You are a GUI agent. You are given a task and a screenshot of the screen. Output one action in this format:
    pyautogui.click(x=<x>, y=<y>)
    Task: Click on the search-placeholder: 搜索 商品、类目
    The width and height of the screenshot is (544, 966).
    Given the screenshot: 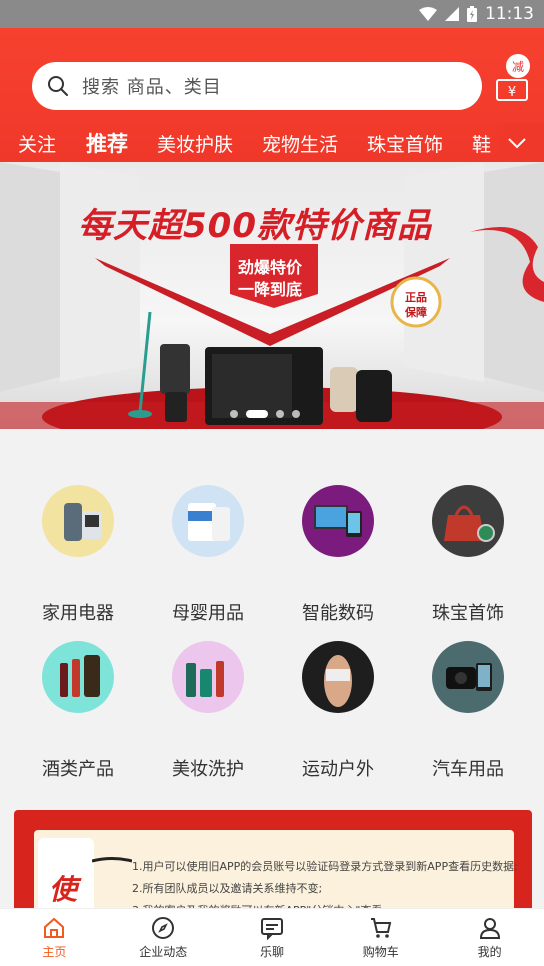 What is the action you would take?
    pyautogui.click(x=152, y=87)
    